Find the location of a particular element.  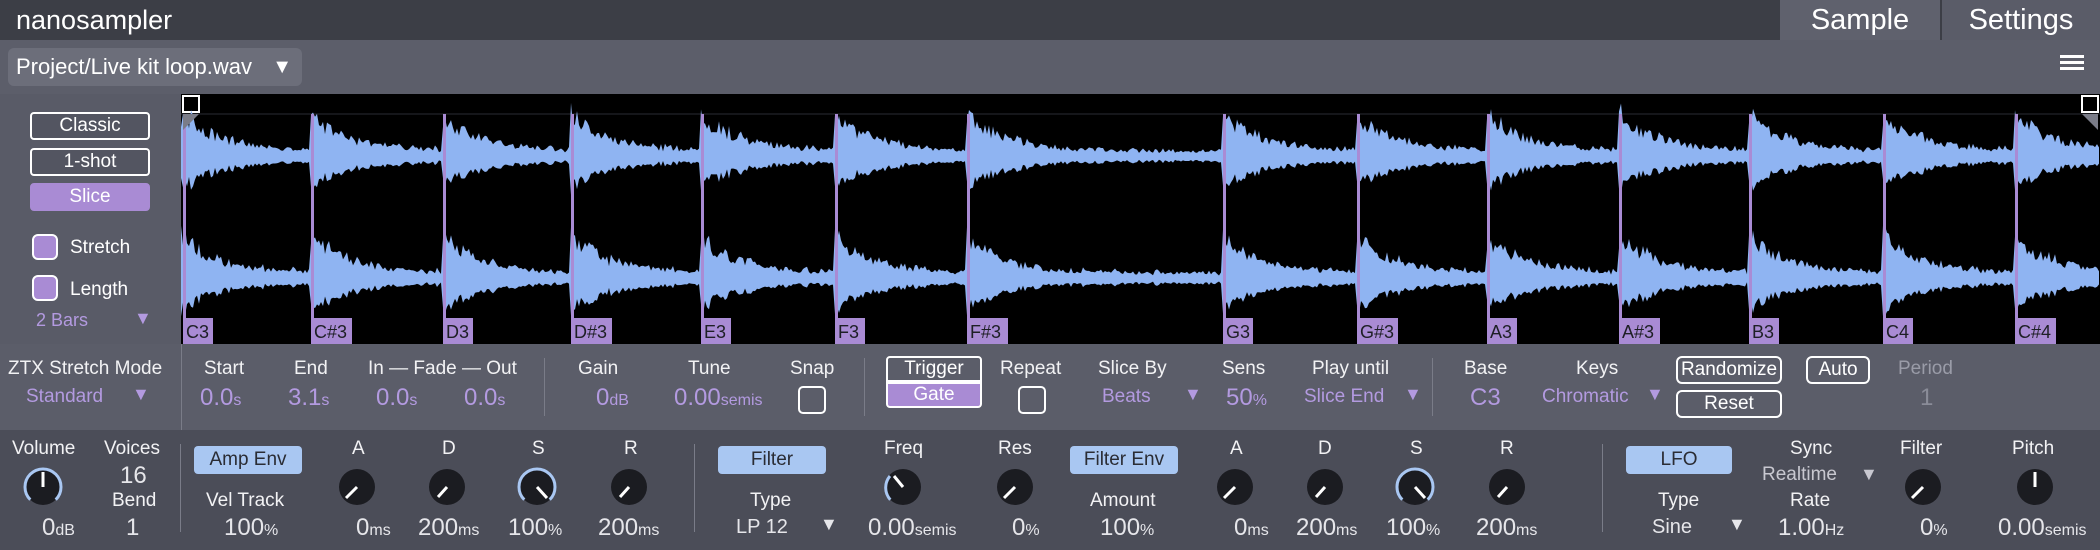

pitch-knob is located at coordinates (2035, 487).